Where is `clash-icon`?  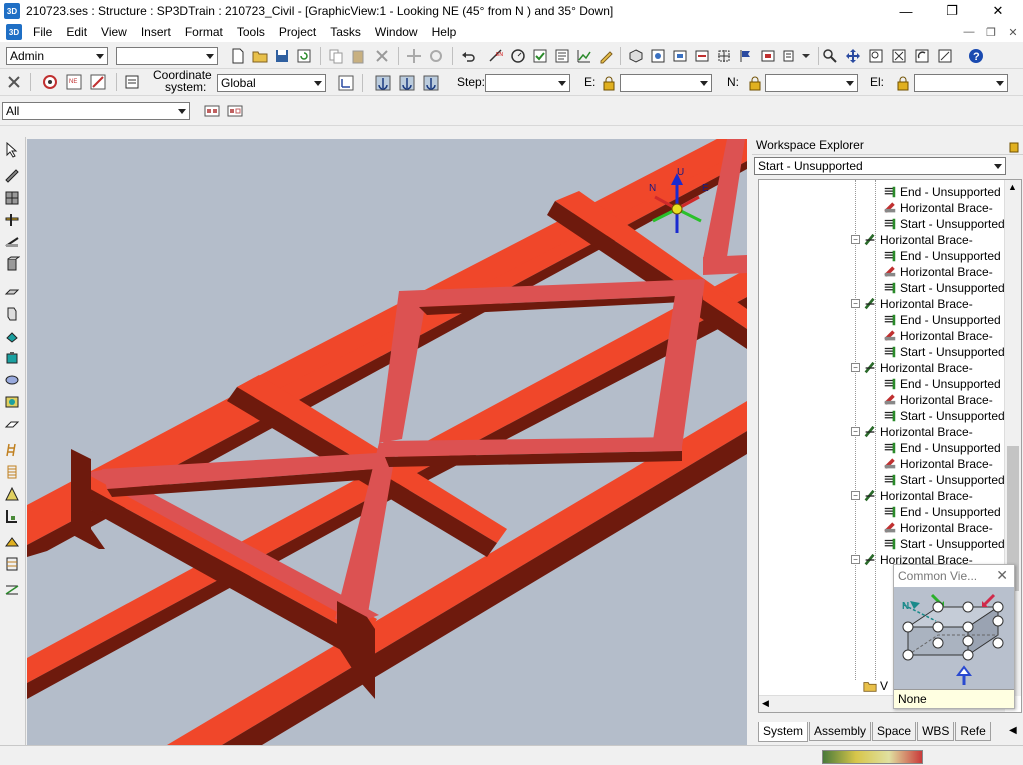
clash-icon is located at coordinates (518, 56).